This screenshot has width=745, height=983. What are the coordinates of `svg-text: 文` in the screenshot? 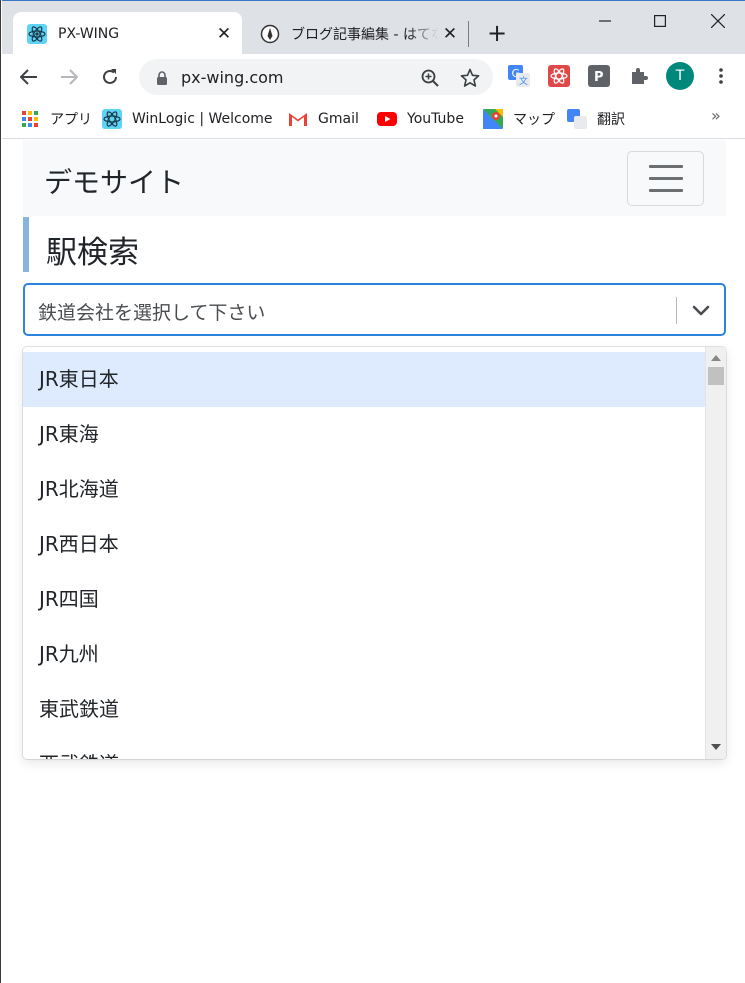 It's located at (523, 81).